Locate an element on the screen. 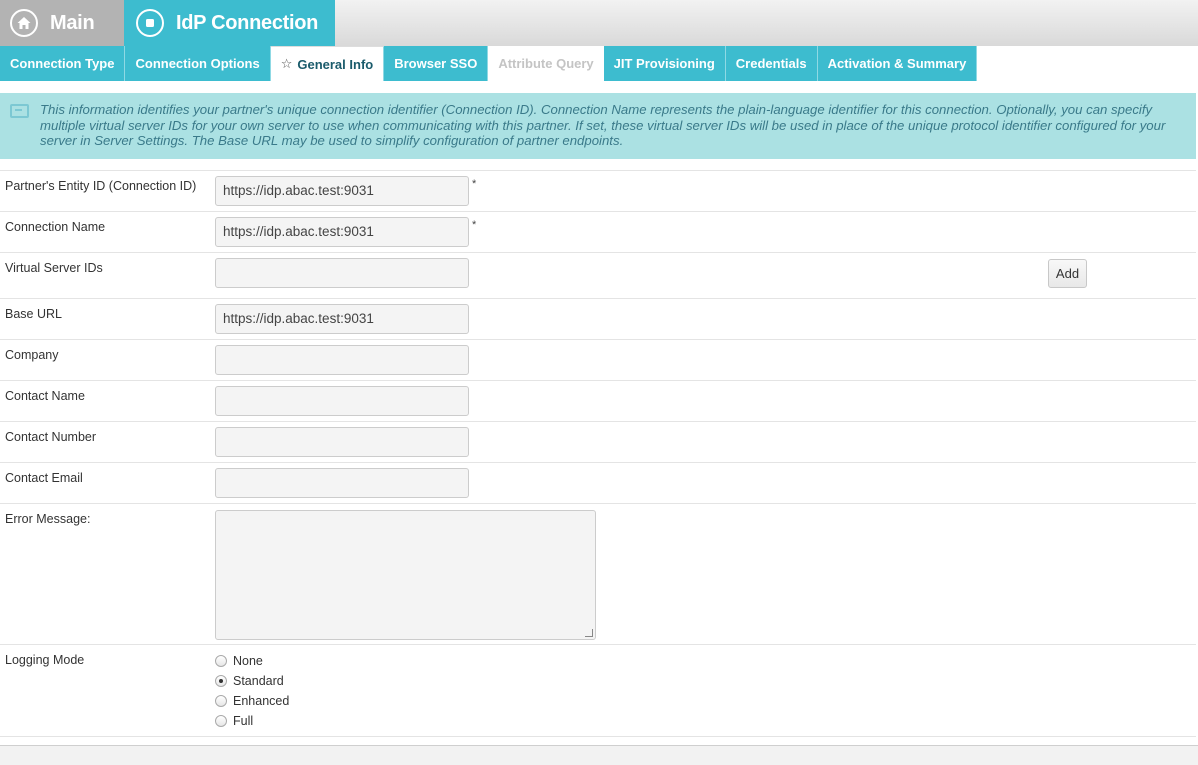 The width and height of the screenshot is (1198, 765). tab-jit-provisioning: JIT Provisioning is located at coordinates (664, 63).